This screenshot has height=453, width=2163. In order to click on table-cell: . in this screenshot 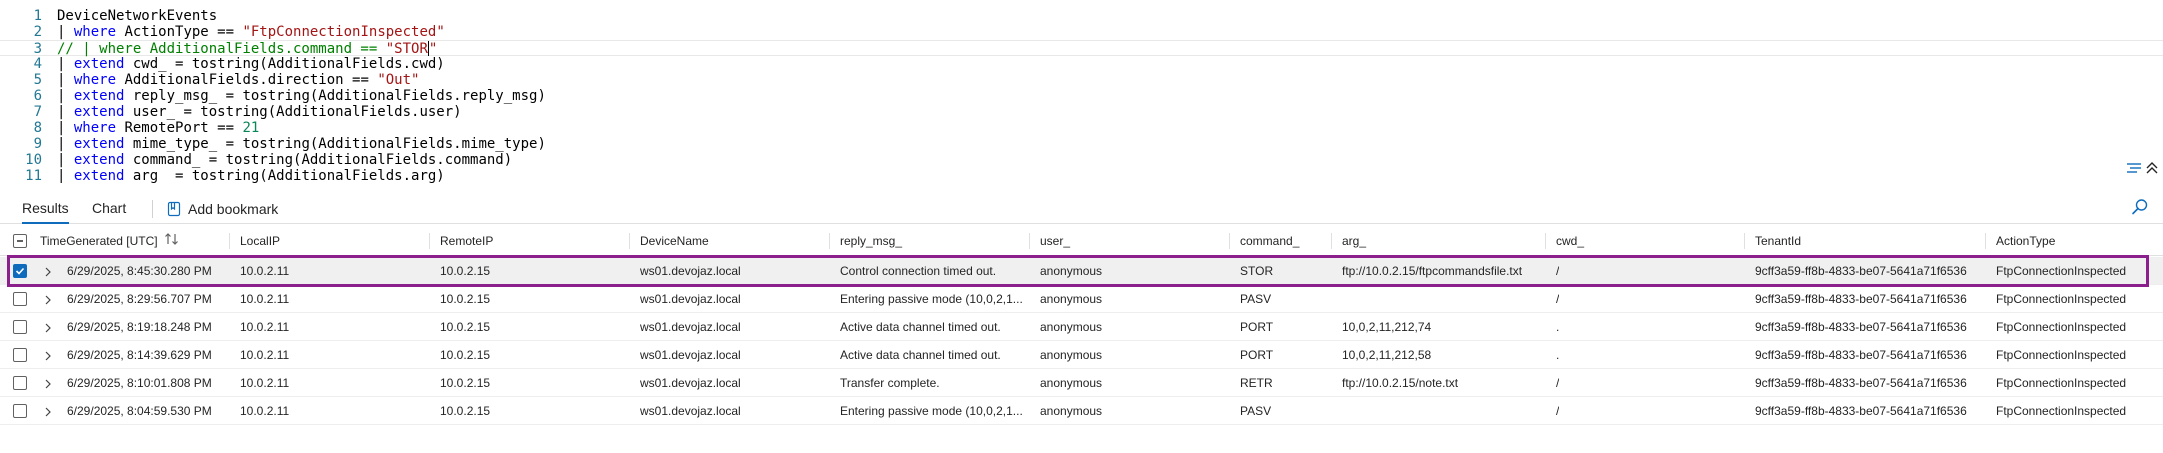, I will do `click(1558, 327)`.